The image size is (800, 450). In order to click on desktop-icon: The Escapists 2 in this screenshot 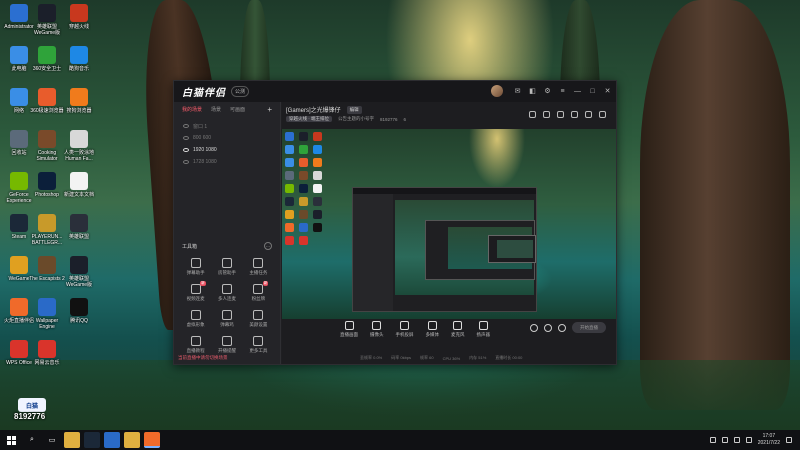, I will do `click(47, 269)`.